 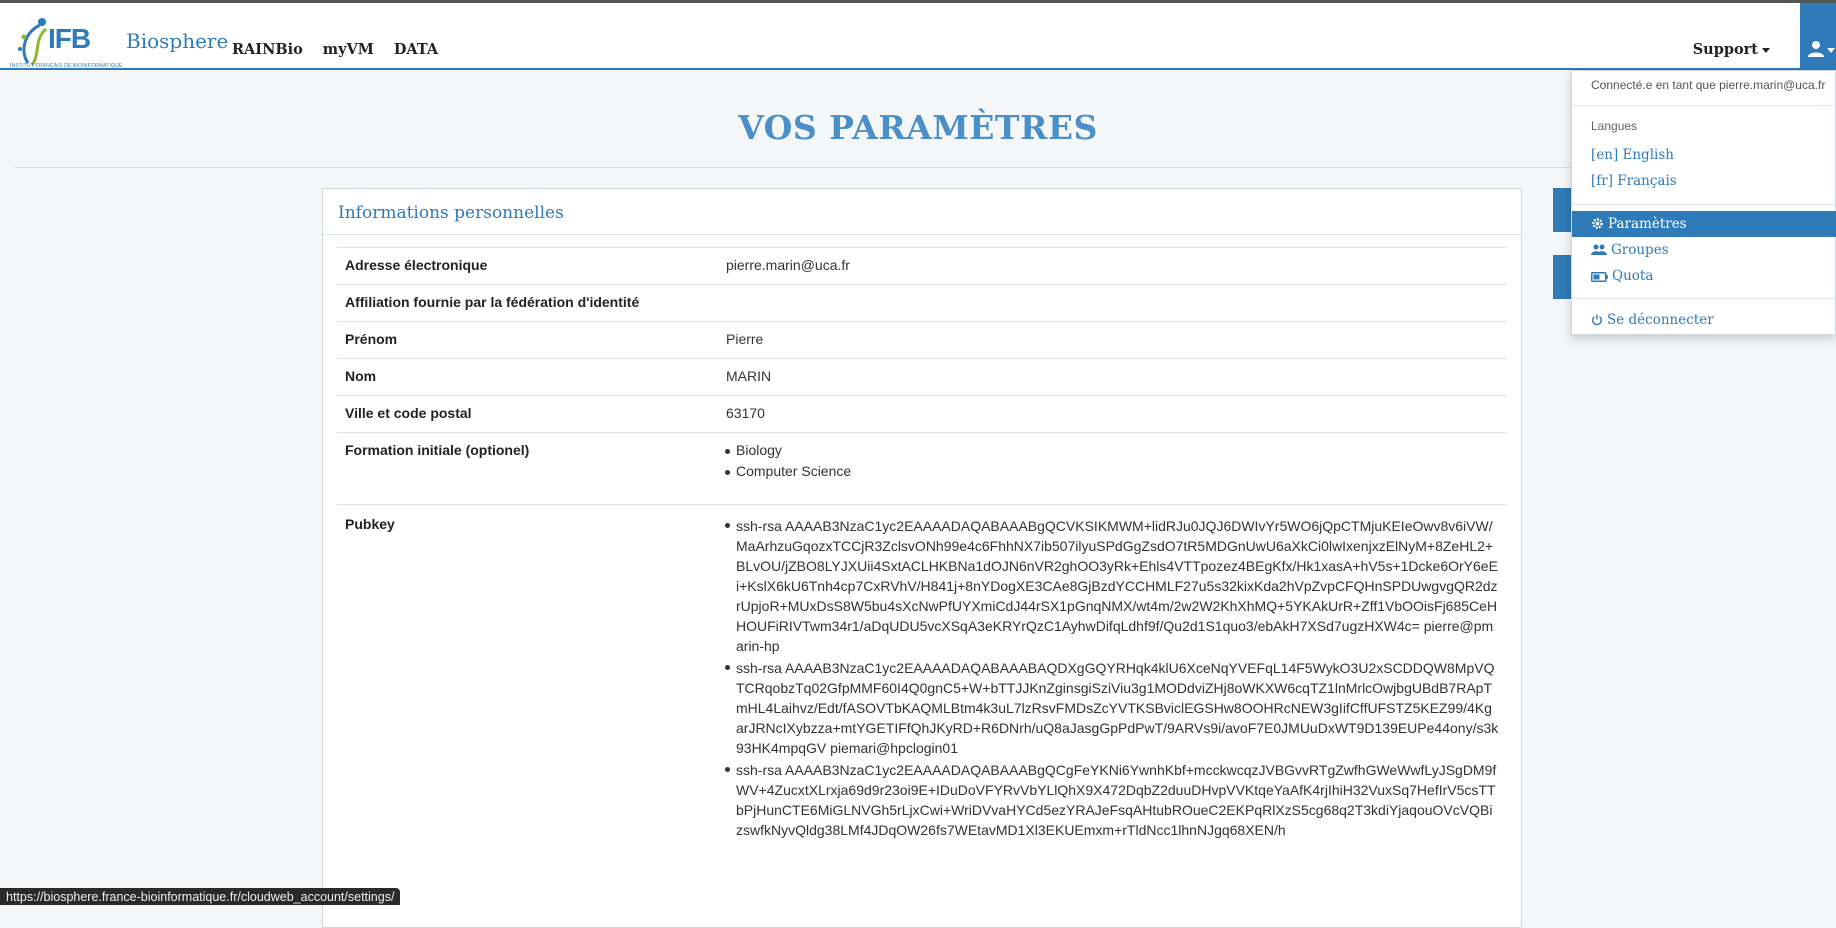 I want to click on logout-label: Se déconnecter, so click(x=1660, y=320).